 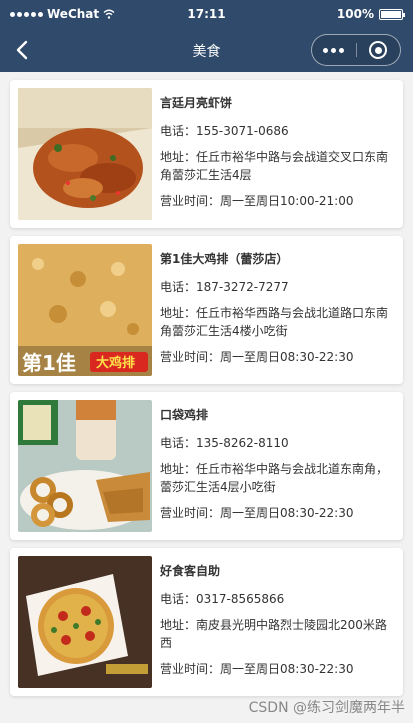 What do you see at coordinates (224, 259) in the screenshot?
I see `restaurant-name: 第1佳大鸡排（蕾莎店）` at bounding box center [224, 259].